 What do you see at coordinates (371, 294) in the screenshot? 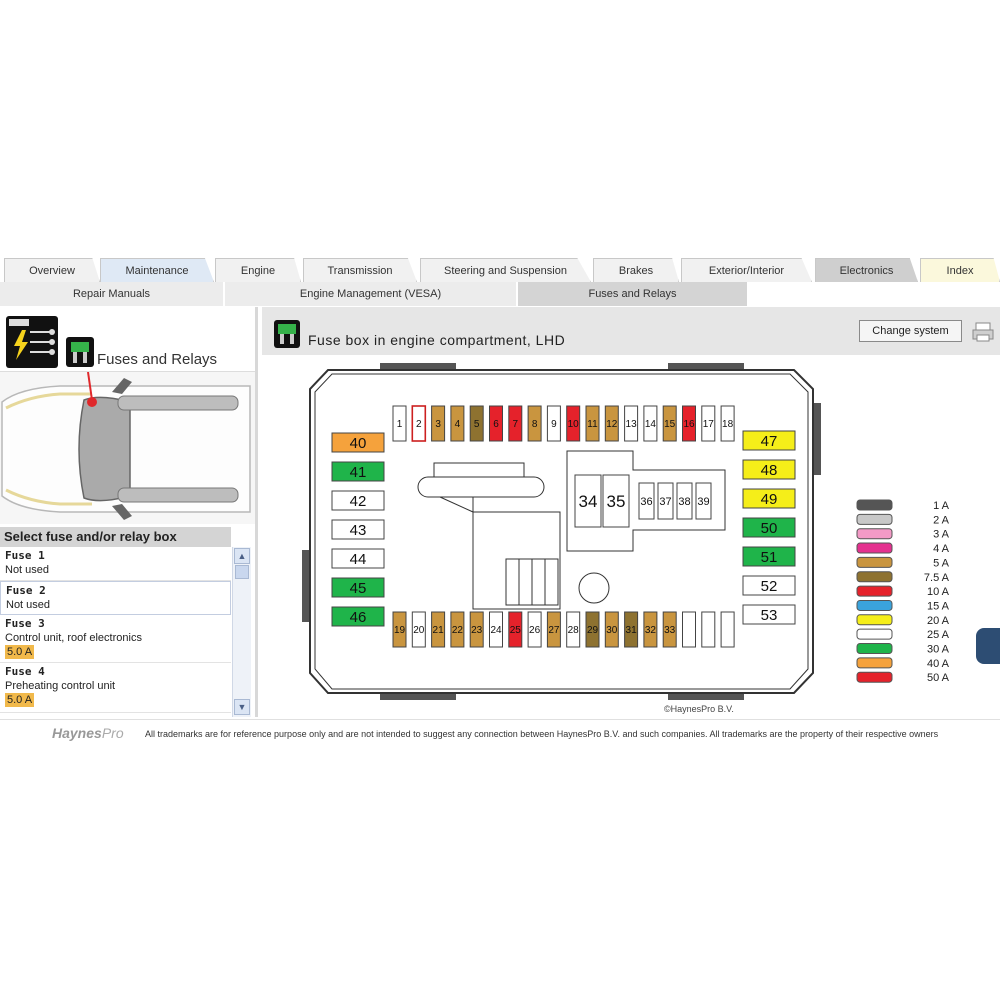
I see `subtab-engine-management: Engine Management (VESA)` at bounding box center [371, 294].